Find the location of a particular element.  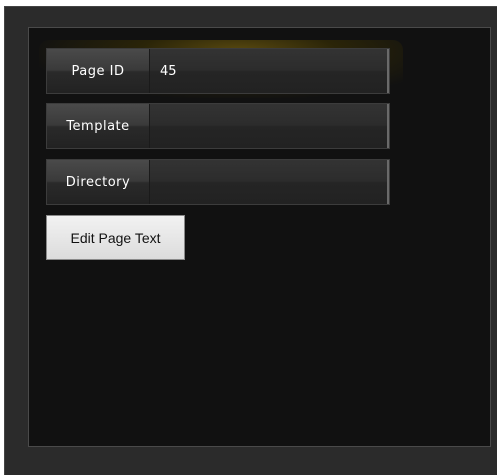

template-input is located at coordinates (269, 126).